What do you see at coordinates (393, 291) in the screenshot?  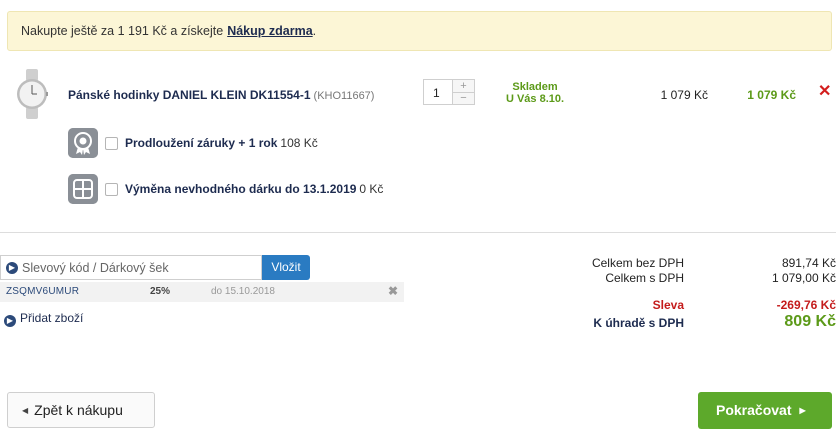 I see `remove-coupon-icon: ✖` at bounding box center [393, 291].